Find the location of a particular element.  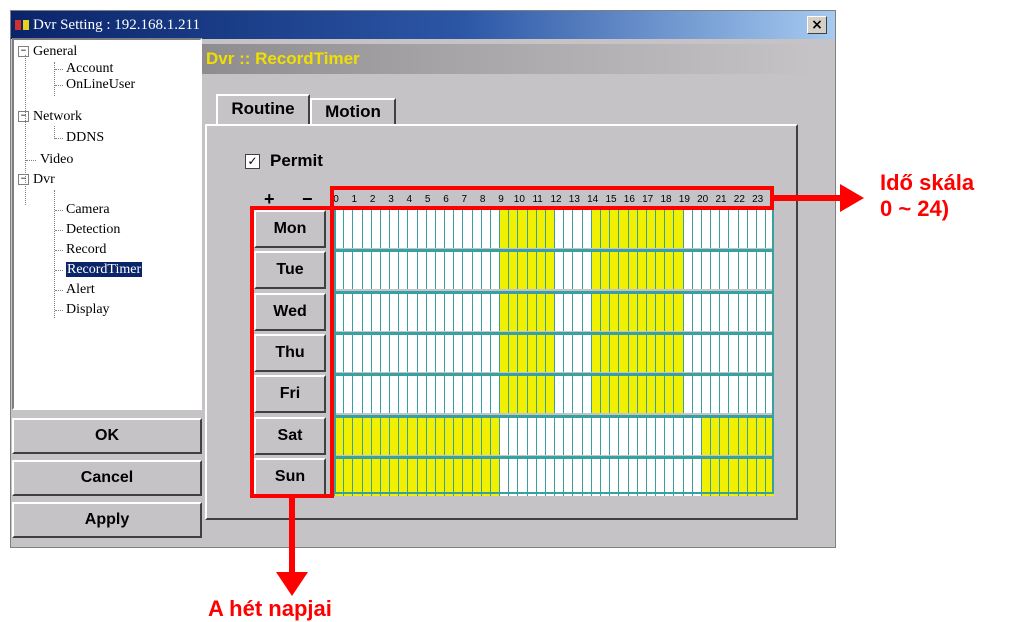

time-scale-annotation-line1: Idő skála is located at coordinates (927, 182).